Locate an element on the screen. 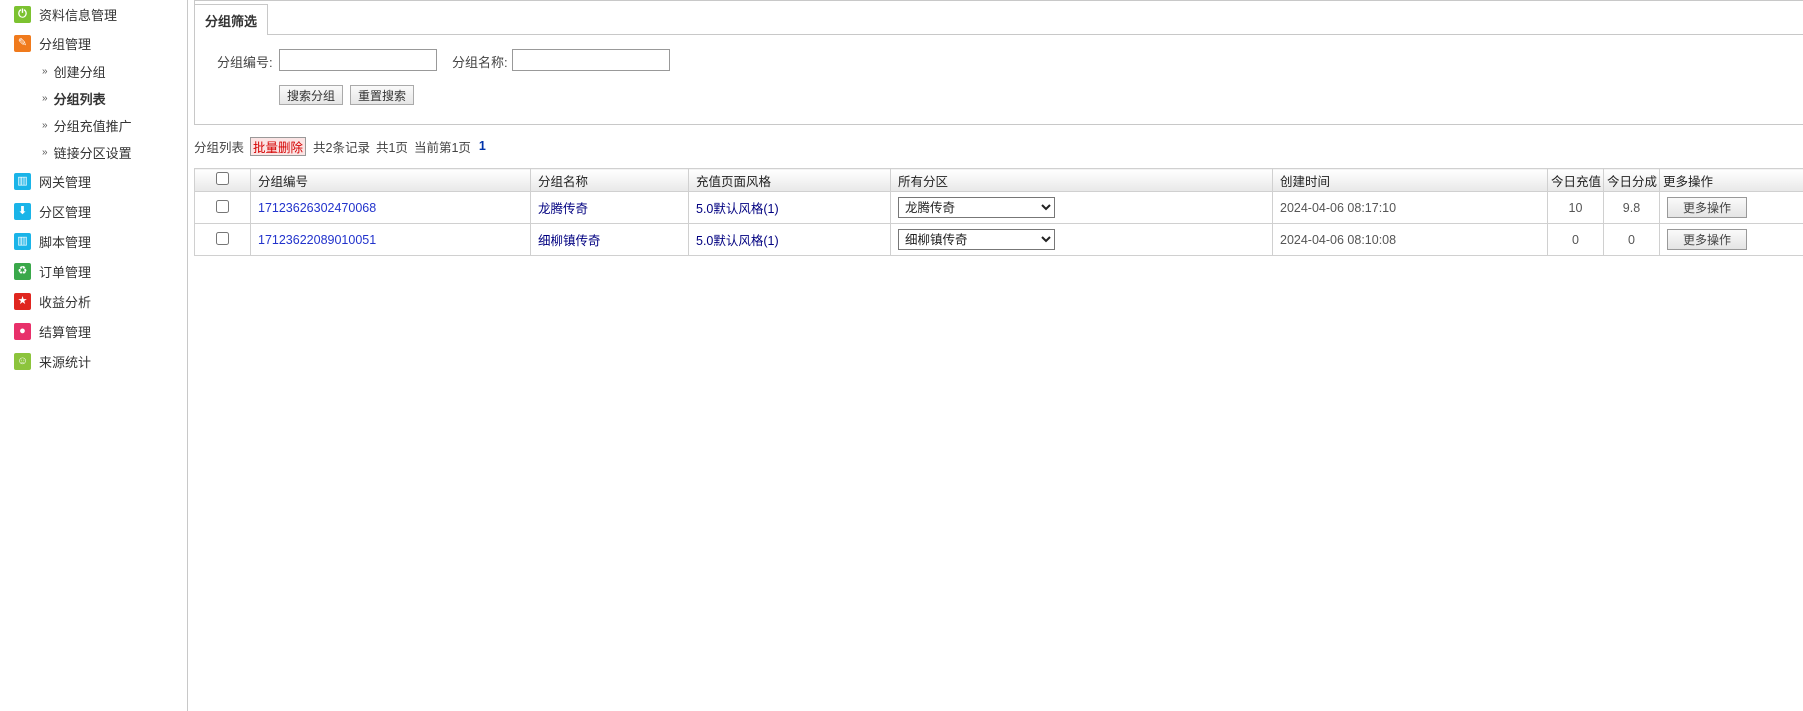  nav-item-profile: ⏻ 资料信息管理 is located at coordinates (65, 14).